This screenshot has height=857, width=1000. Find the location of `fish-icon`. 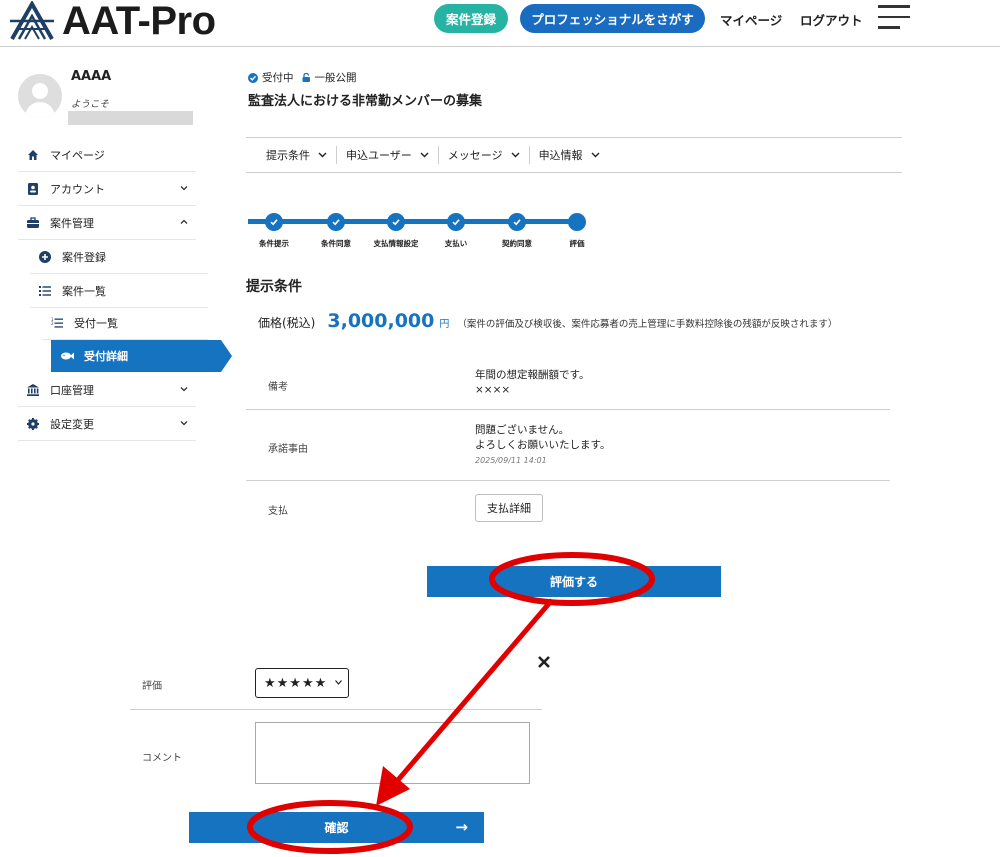

fish-icon is located at coordinates (67, 356).